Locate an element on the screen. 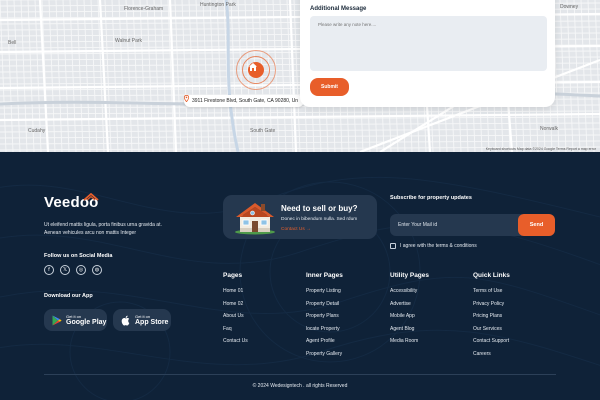 This screenshot has width=600, height=400. footer-link: Agent Blog is located at coordinates (404, 332).